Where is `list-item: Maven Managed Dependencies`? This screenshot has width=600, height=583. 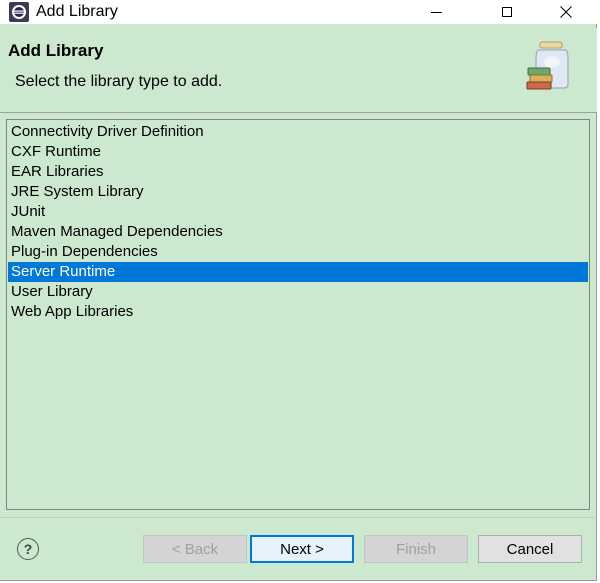
list-item: Maven Managed Dependencies is located at coordinates (298, 232).